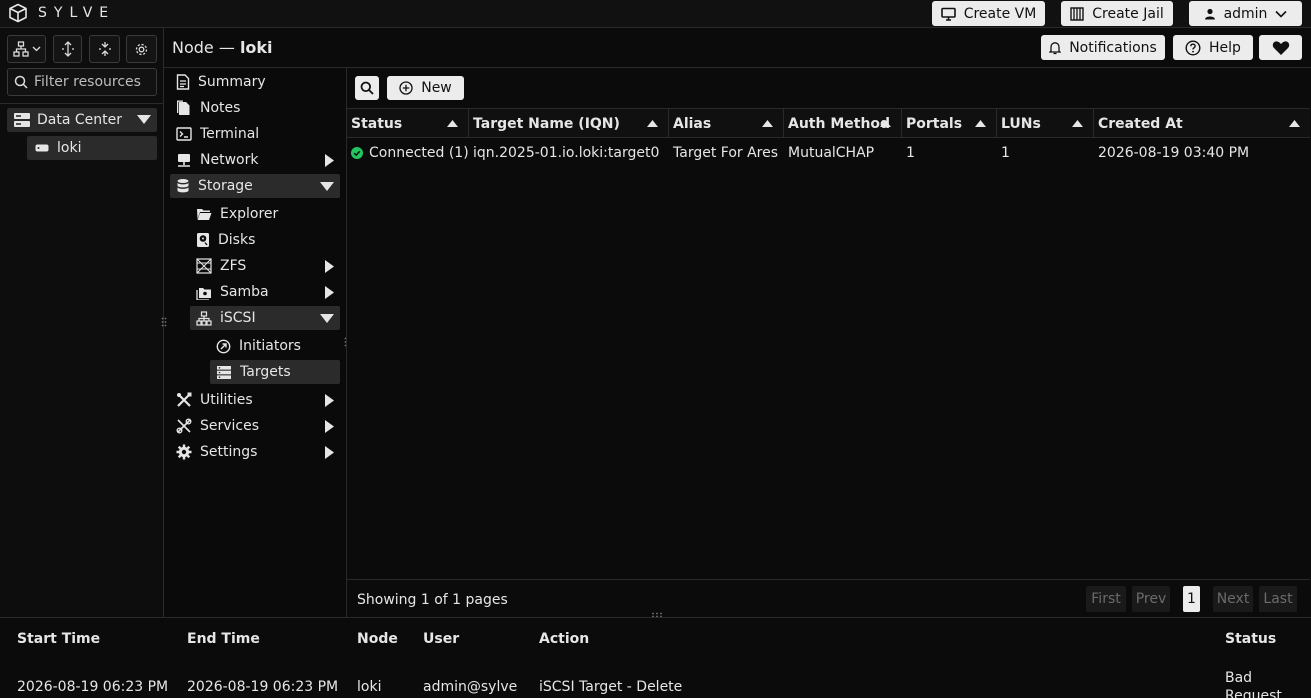  What do you see at coordinates (58, 639) in the screenshot?
I see `log-header-start-time: Start Time` at bounding box center [58, 639].